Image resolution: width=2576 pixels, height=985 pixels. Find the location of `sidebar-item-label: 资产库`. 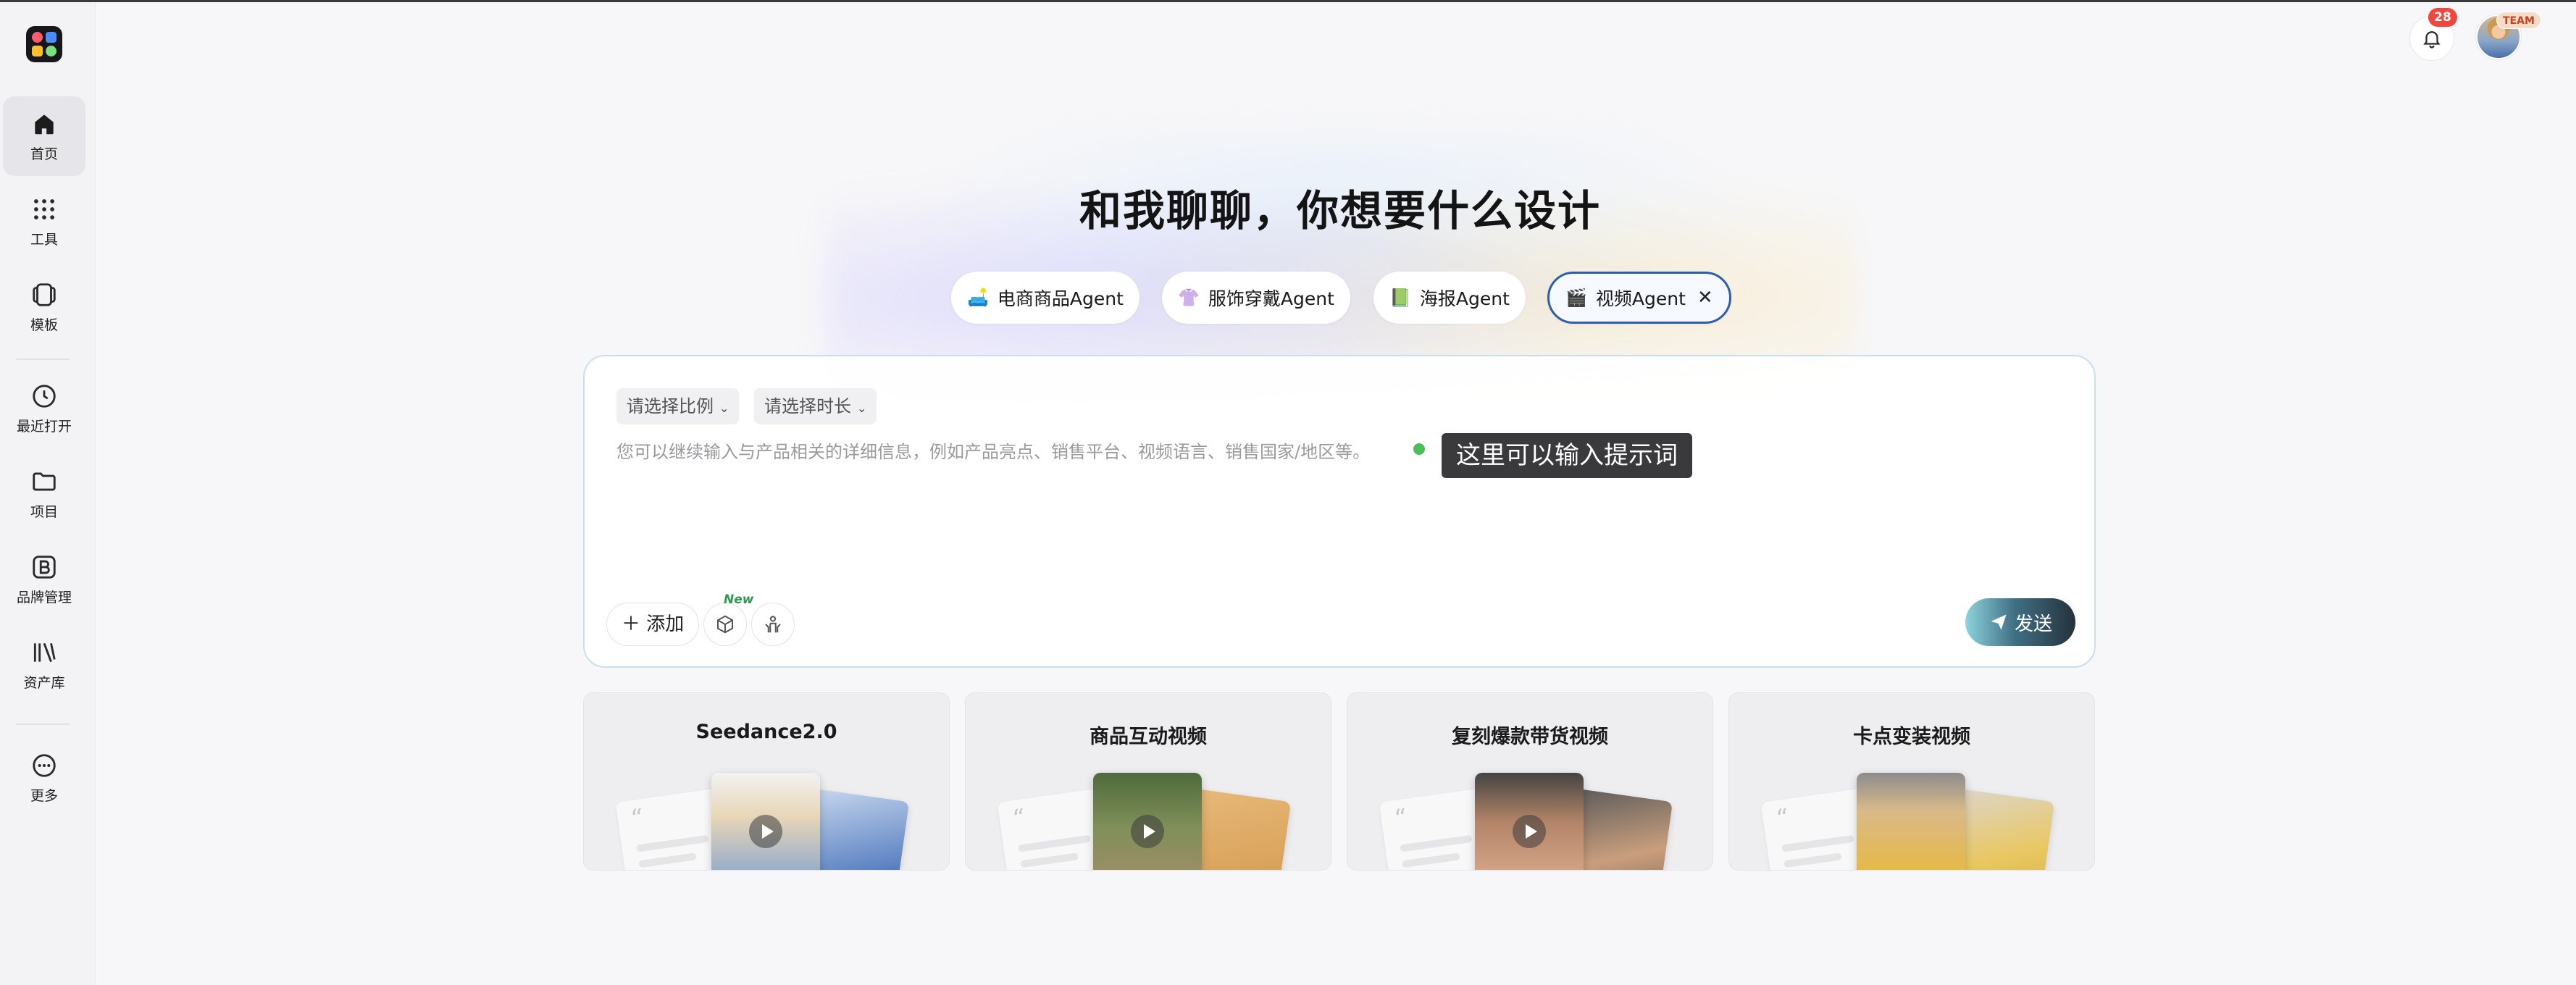

sidebar-item-label: 资产库 is located at coordinates (44, 682).